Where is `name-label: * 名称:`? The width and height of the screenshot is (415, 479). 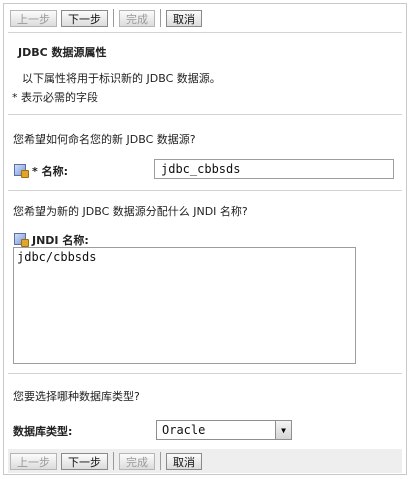 name-label: * 名称: is located at coordinates (50, 171).